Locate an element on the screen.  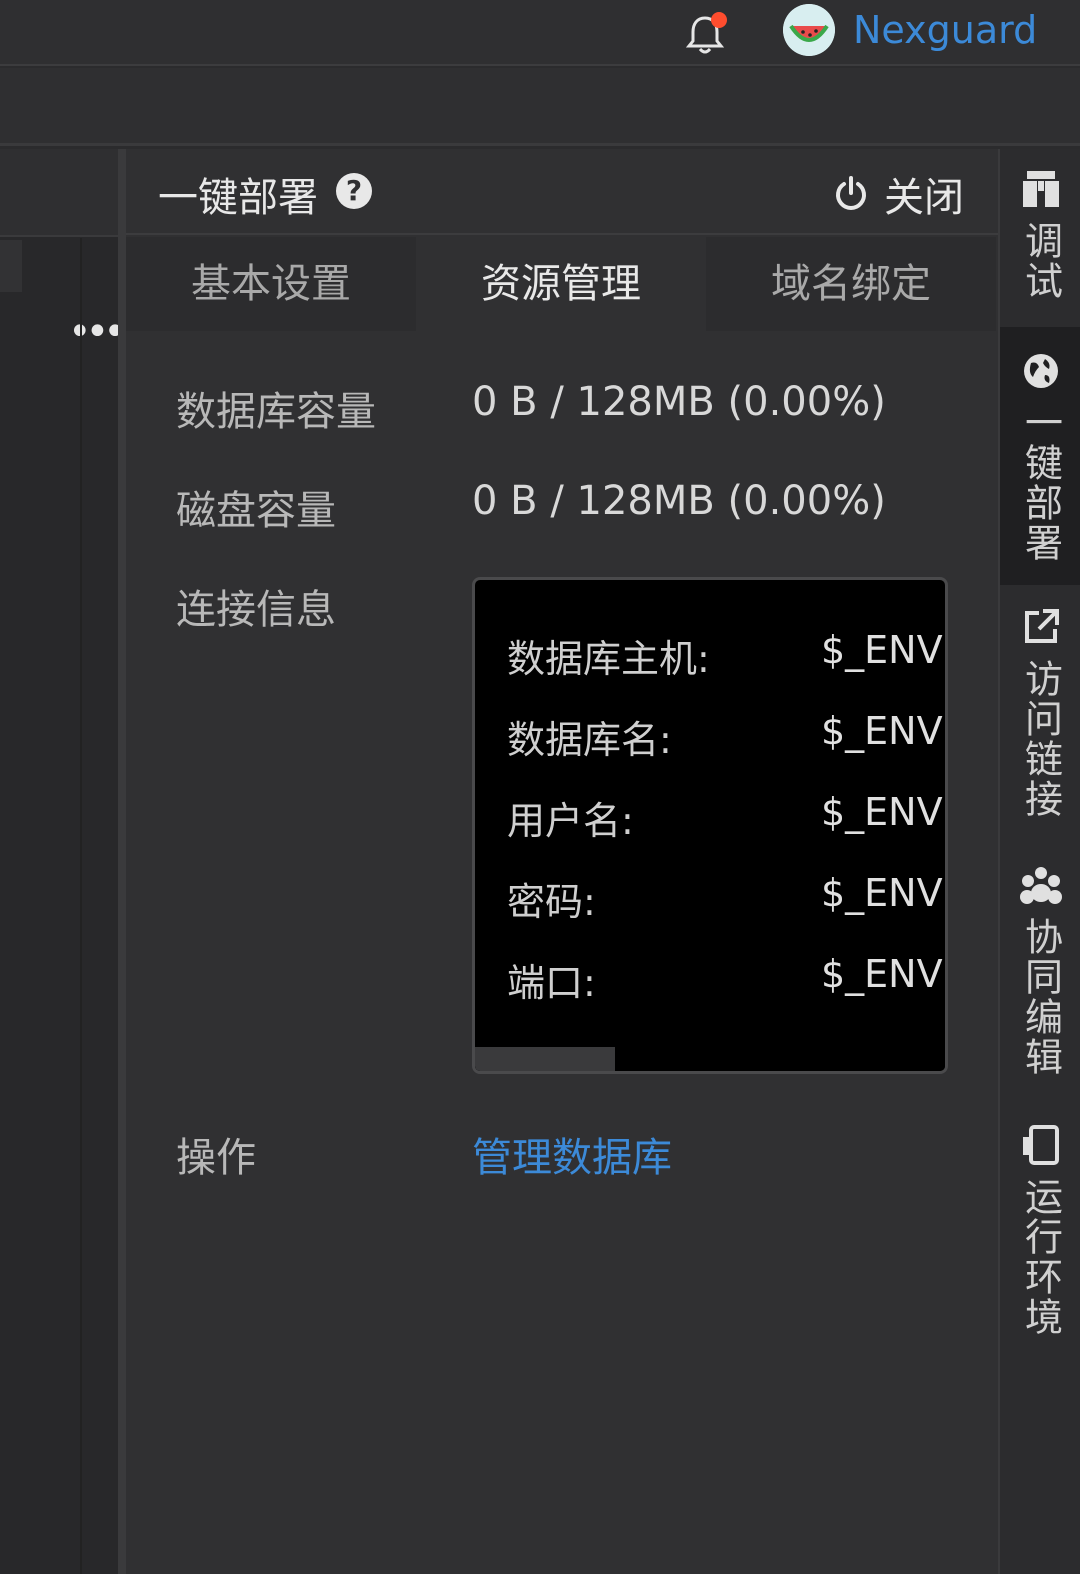
conn-value-dbname: $_ENV is located at coordinates (882, 731).